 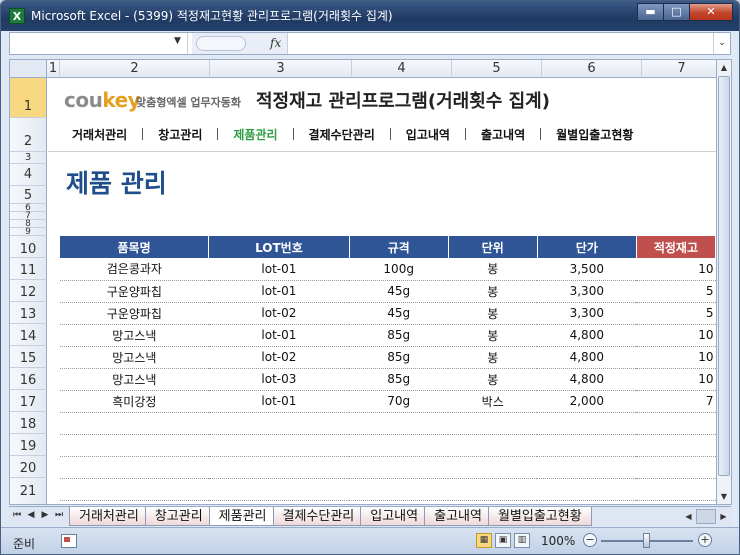 What do you see at coordinates (705, 540) in the screenshot?
I see `zoom-in-icon: +` at bounding box center [705, 540].